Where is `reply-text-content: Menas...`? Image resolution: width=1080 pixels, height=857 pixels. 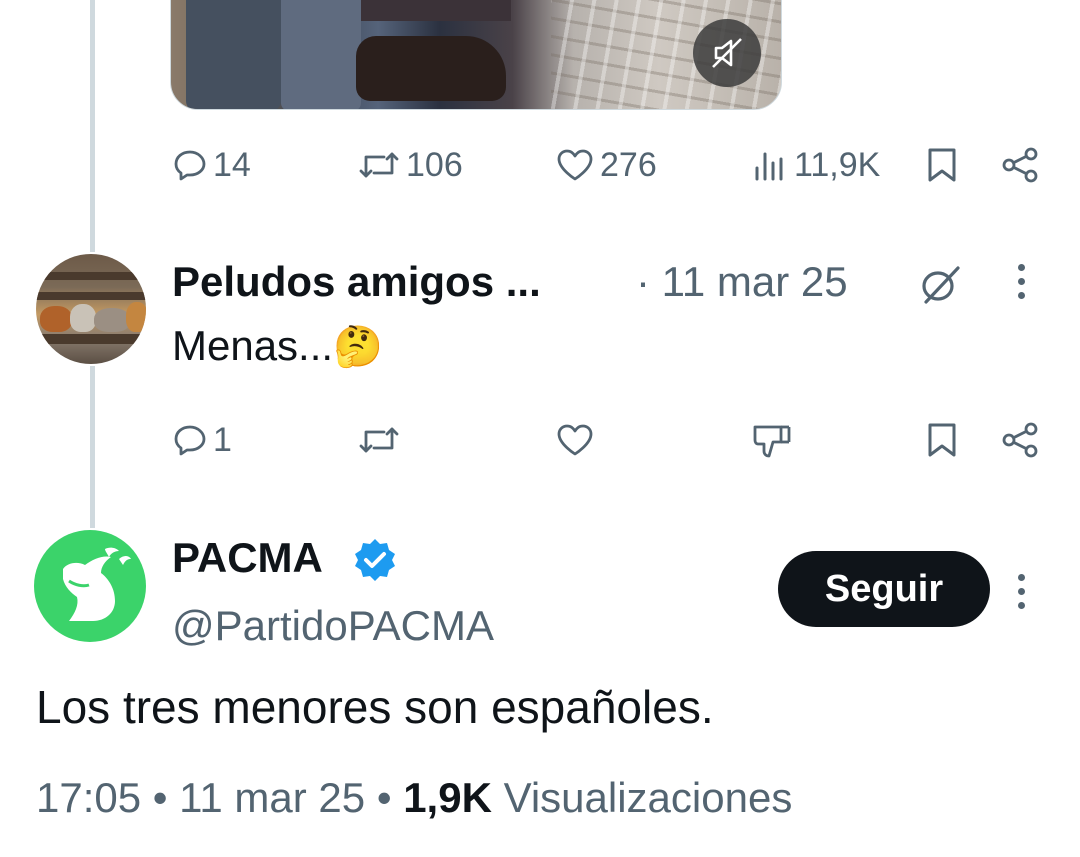
reply-text-content: Menas... is located at coordinates (253, 345).